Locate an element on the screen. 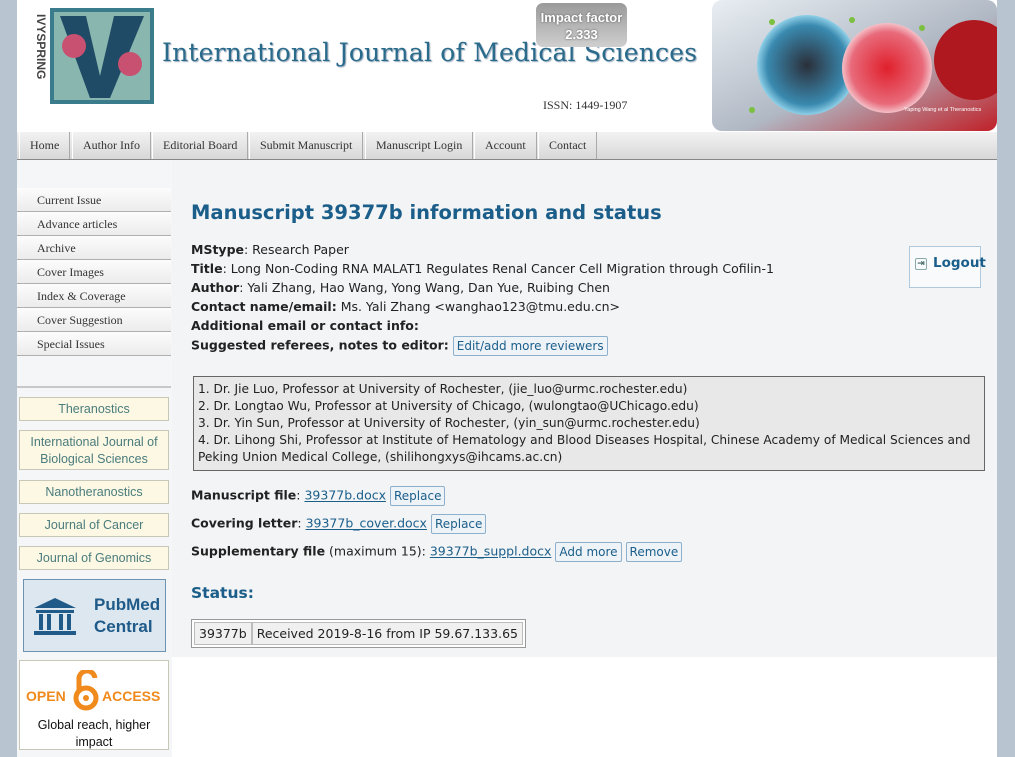  journal-link-nanotheranostics: Nanotheranostics is located at coordinates (94, 492).